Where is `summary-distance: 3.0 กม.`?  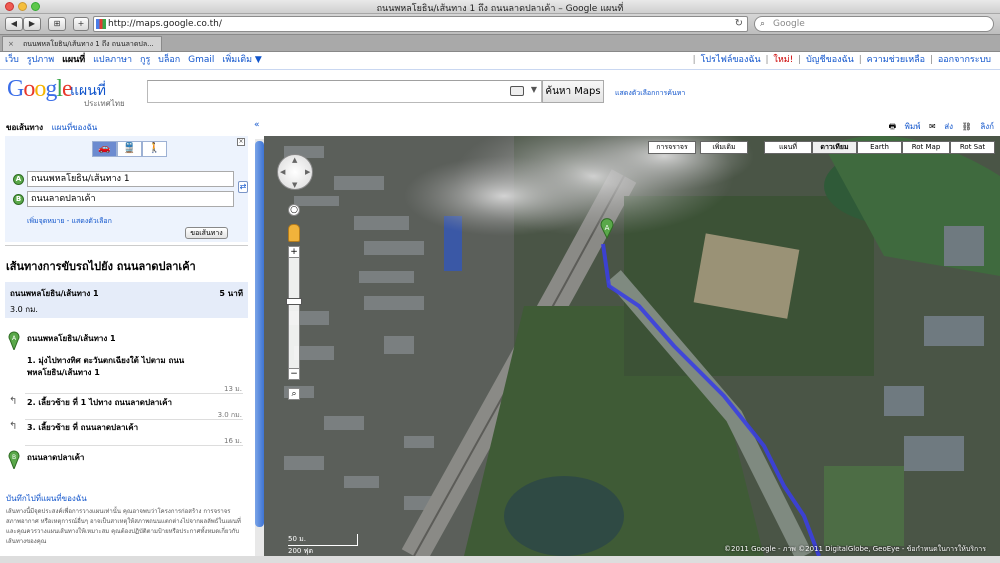
summary-distance: 3.0 กม. is located at coordinates (24, 309).